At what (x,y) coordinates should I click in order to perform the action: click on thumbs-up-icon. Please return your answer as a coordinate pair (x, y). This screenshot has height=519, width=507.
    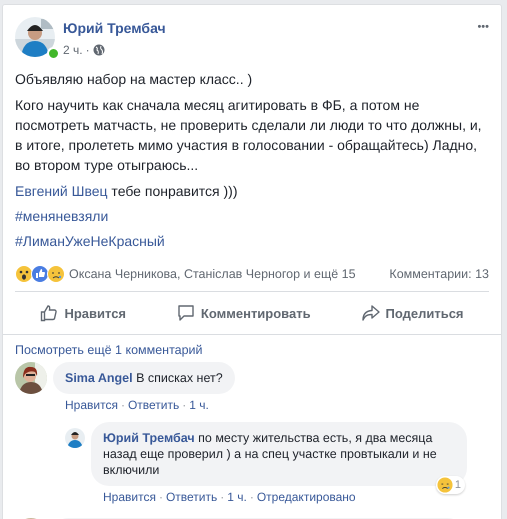
    Looking at the image, I should click on (49, 313).